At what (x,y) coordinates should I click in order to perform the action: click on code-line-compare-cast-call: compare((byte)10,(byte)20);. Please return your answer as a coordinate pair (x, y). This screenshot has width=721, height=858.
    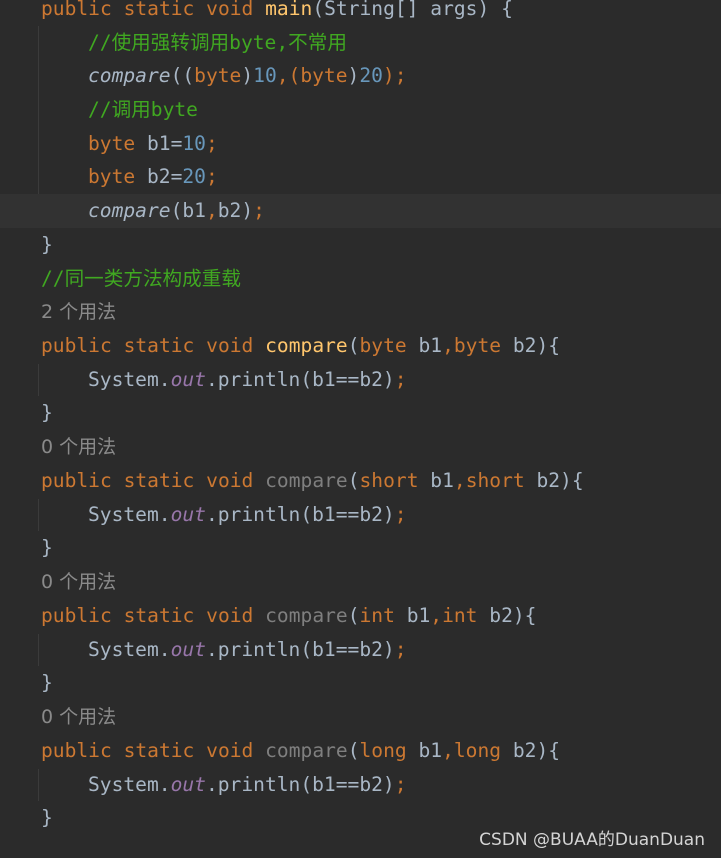
    Looking at the image, I should click on (360, 76).